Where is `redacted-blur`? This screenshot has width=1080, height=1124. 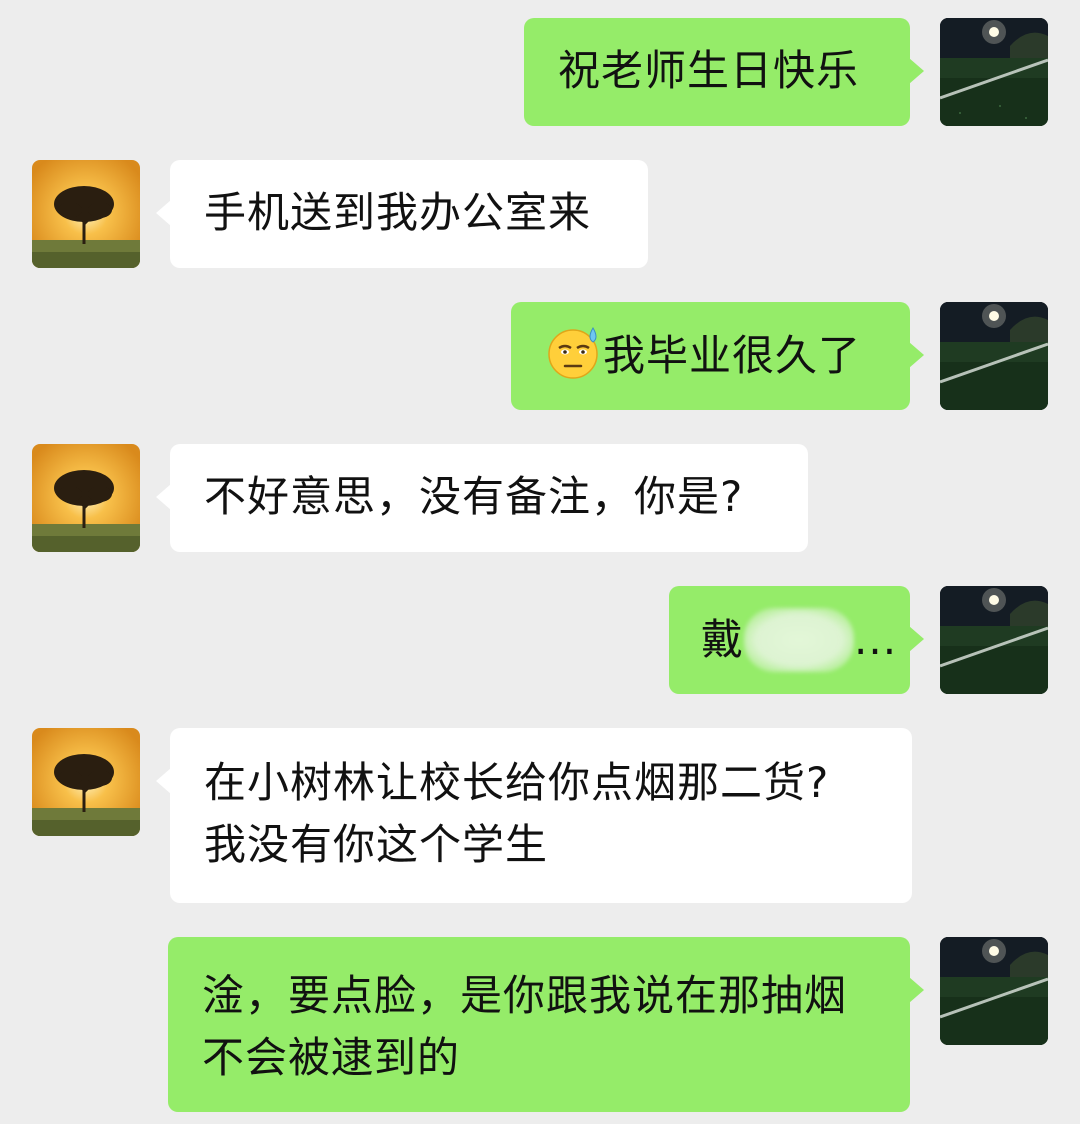 redacted-blur is located at coordinates (799, 640).